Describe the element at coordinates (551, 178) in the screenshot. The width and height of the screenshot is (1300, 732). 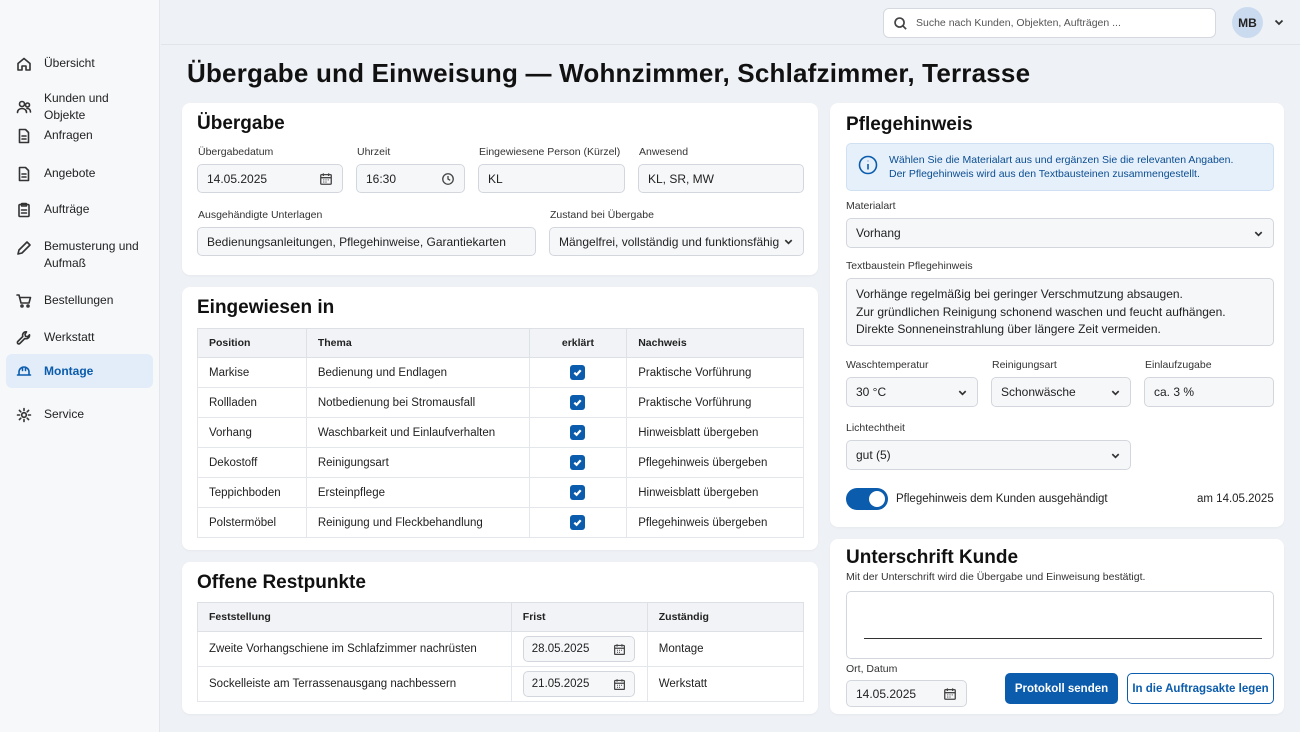
I see `instructed-person-field: KL` at that location.